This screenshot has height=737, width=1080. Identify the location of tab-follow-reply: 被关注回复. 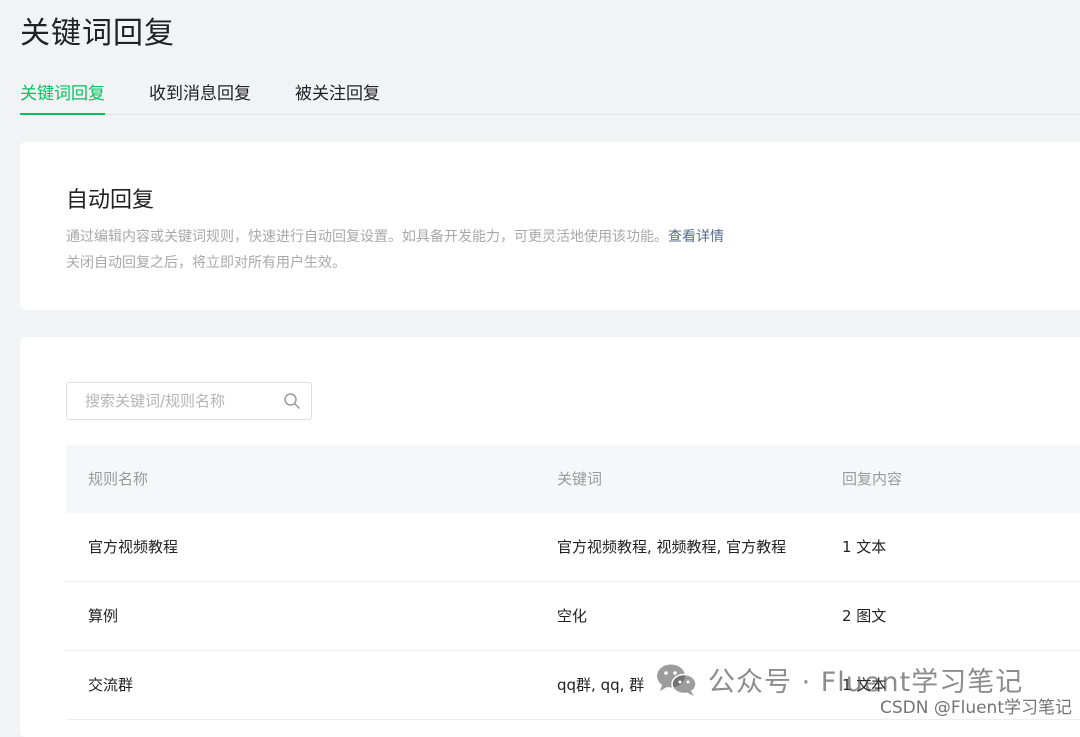
(337, 97).